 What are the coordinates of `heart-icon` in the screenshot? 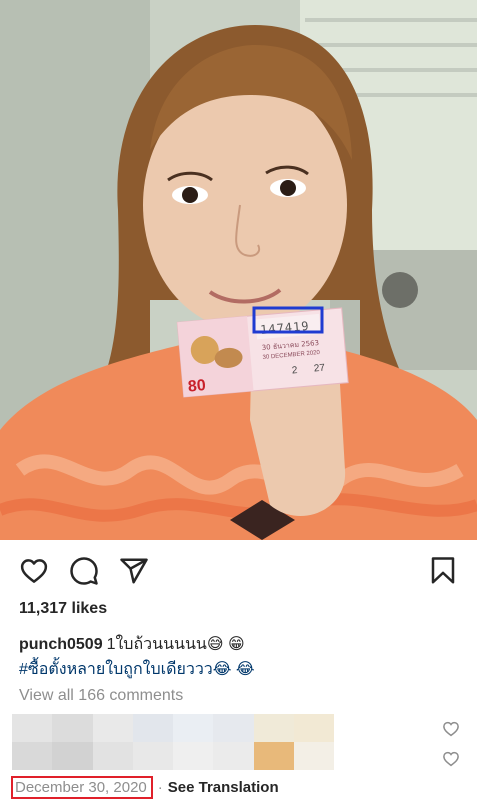 It's located at (34, 571).